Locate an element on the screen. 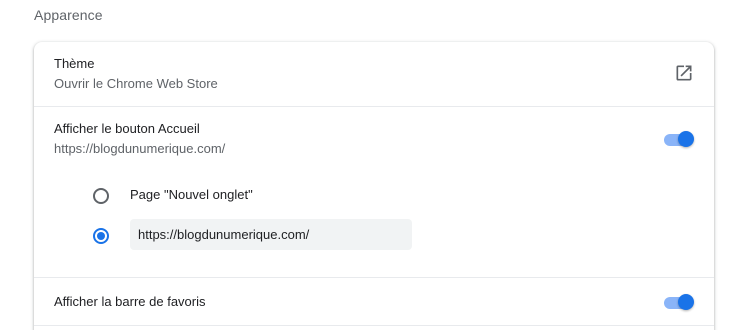 Image resolution: width=745 pixels, height=330 pixels. bookmarks-bar-label: Afficher la barre de favoris is located at coordinates (130, 301).